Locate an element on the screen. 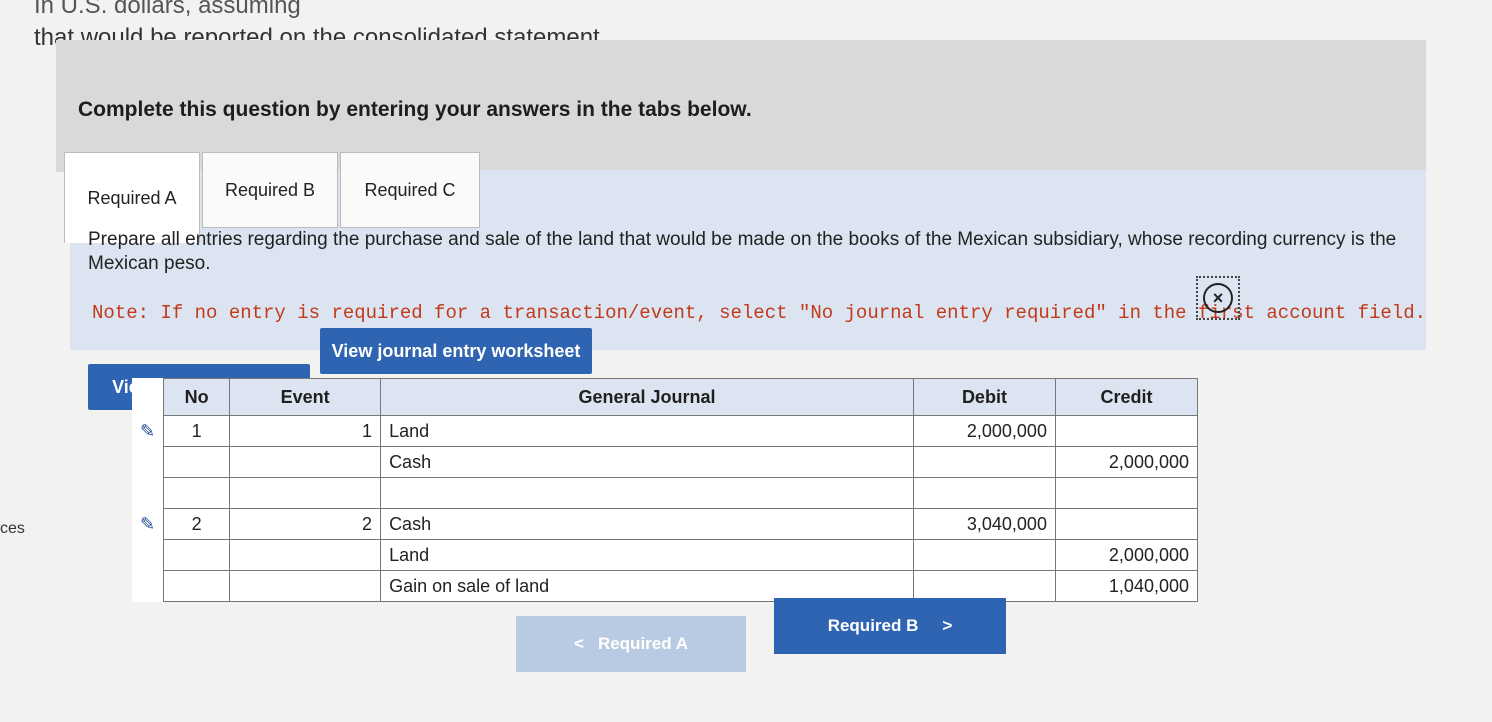  journal-header-row: No Event General Journal Debit Credit is located at coordinates (665, 397).